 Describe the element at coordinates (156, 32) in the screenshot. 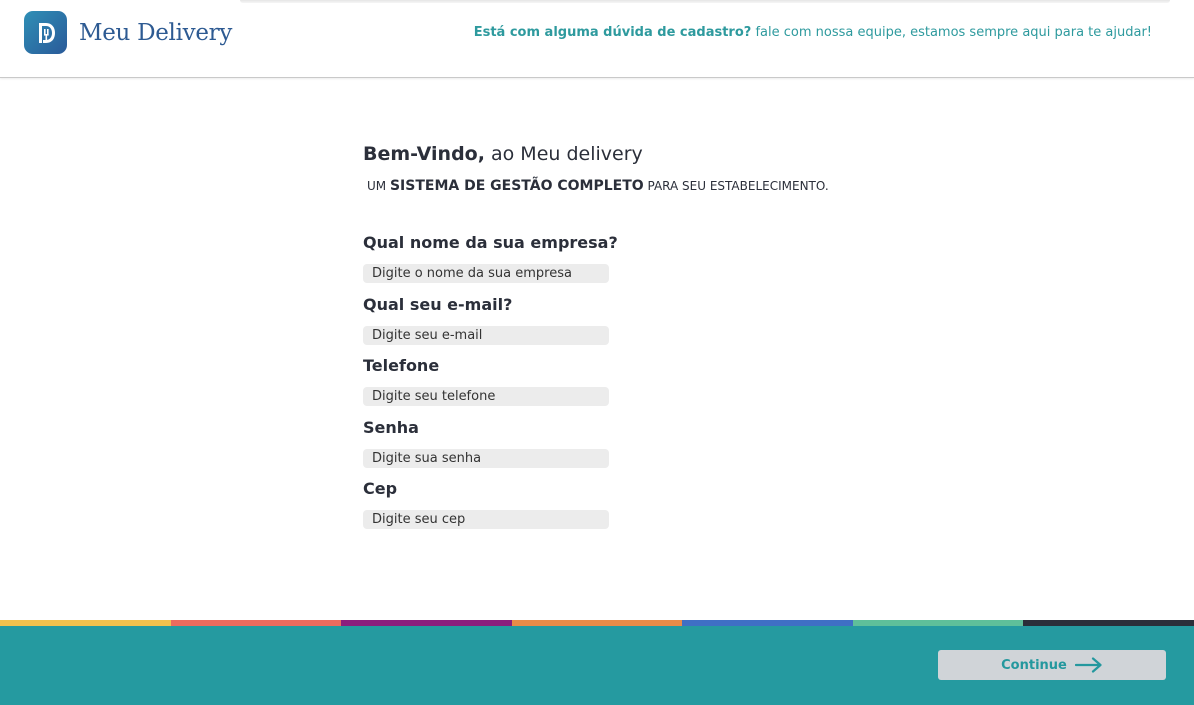

I see `app-name: Meu Delivery` at that location.